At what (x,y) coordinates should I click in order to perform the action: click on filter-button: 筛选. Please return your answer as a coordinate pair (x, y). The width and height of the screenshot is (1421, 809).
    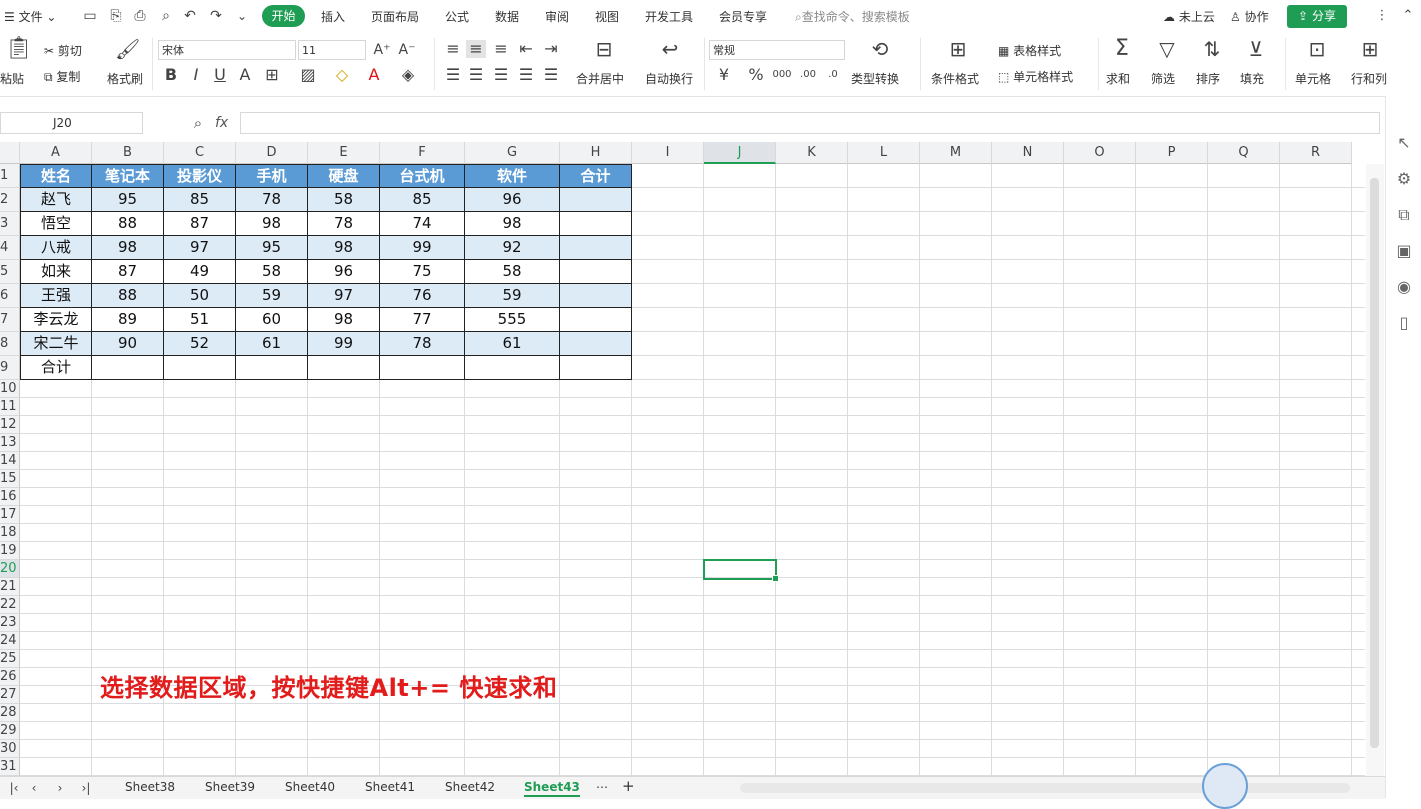
    Looking at the image, I should click on (1163, 78).